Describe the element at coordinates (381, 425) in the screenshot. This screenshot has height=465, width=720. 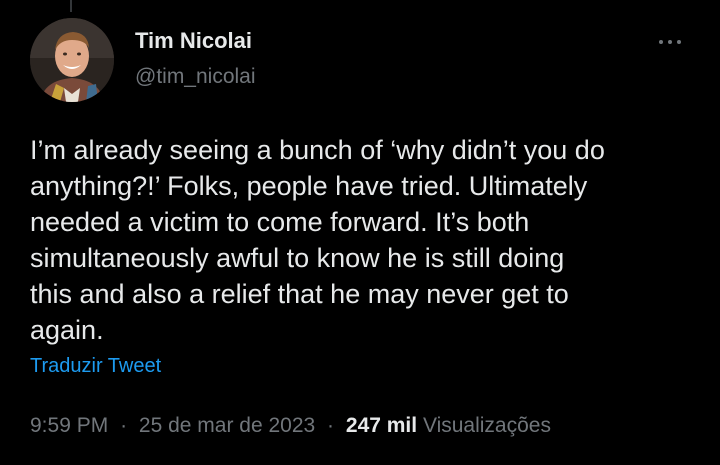
I see `views-count: 247 mil` at that location.